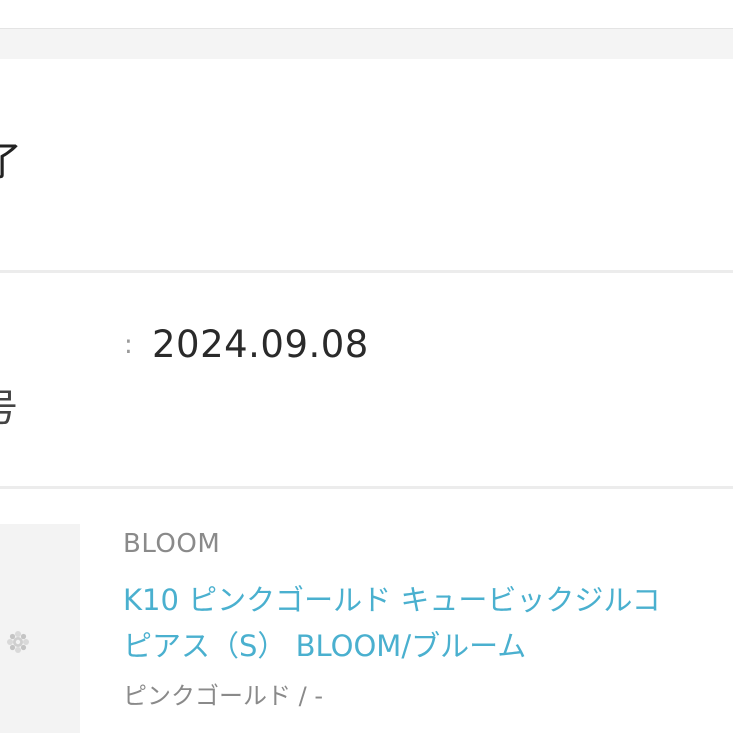 The image size is (733, 733). I want to click on order-date-value: 2024.09.08, so click(260, 344).